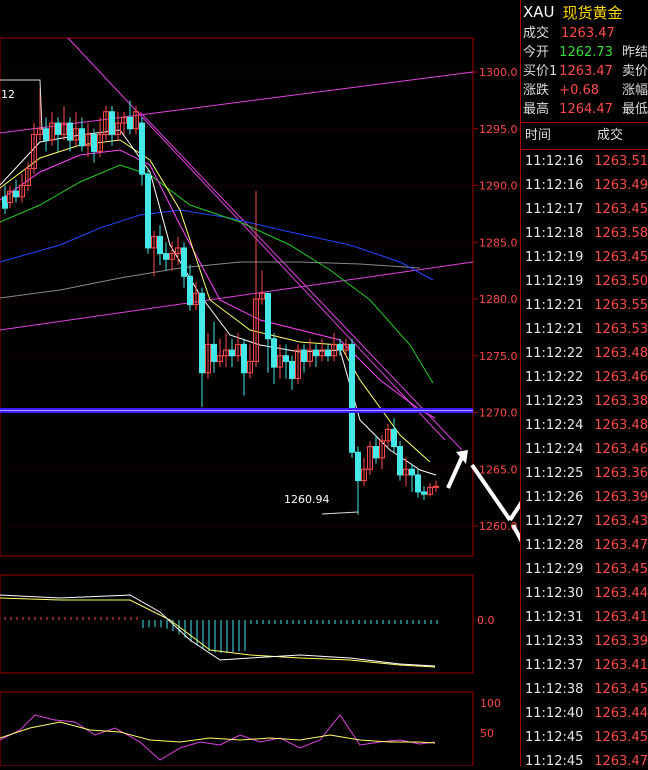 This screenshot has height=770, width=648. I want to click on tick-time: 11:12:45, so click(554, 760).